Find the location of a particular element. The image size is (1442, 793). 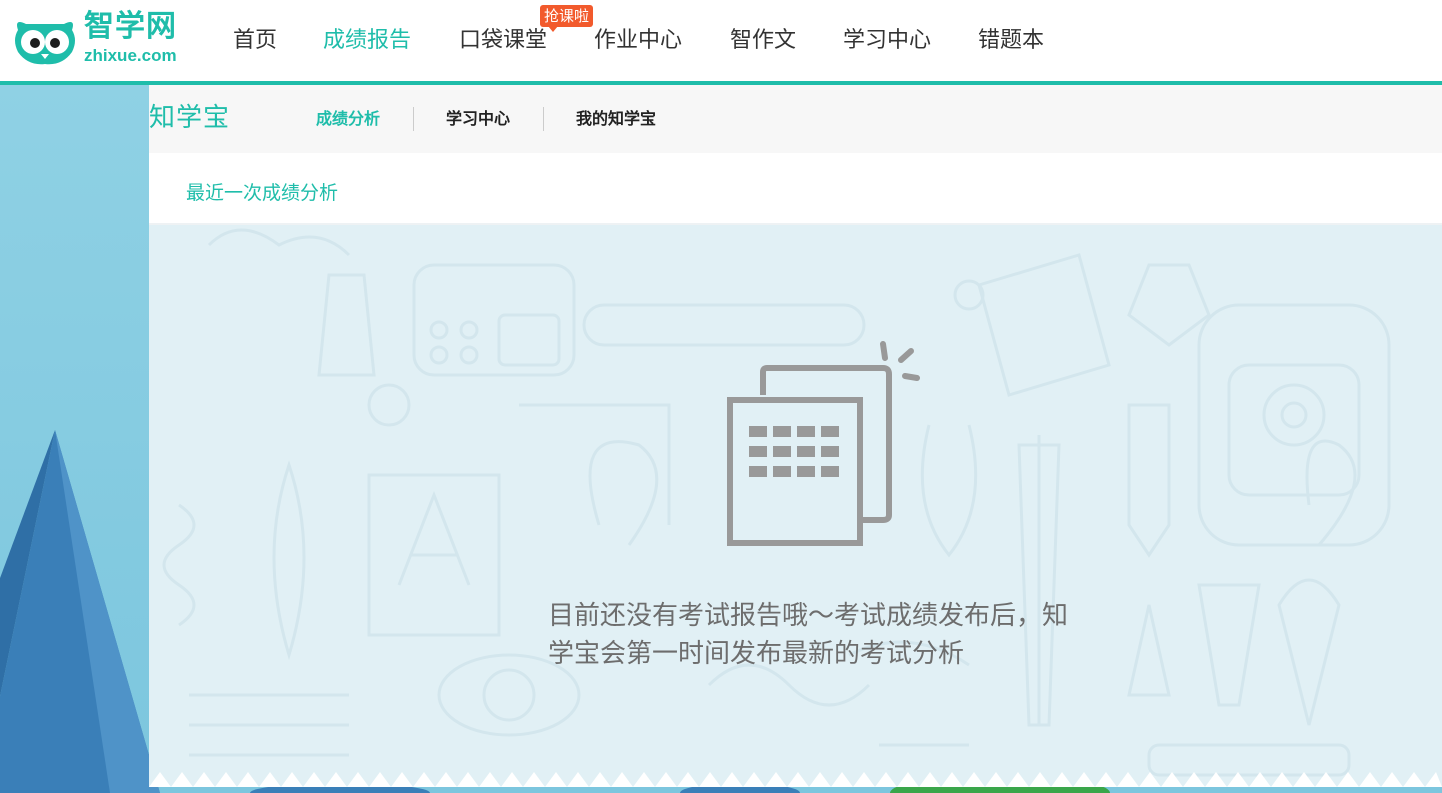

subnav-item-my-zhixuebao: 我的知学宝 is located at coordinates (616, 119).